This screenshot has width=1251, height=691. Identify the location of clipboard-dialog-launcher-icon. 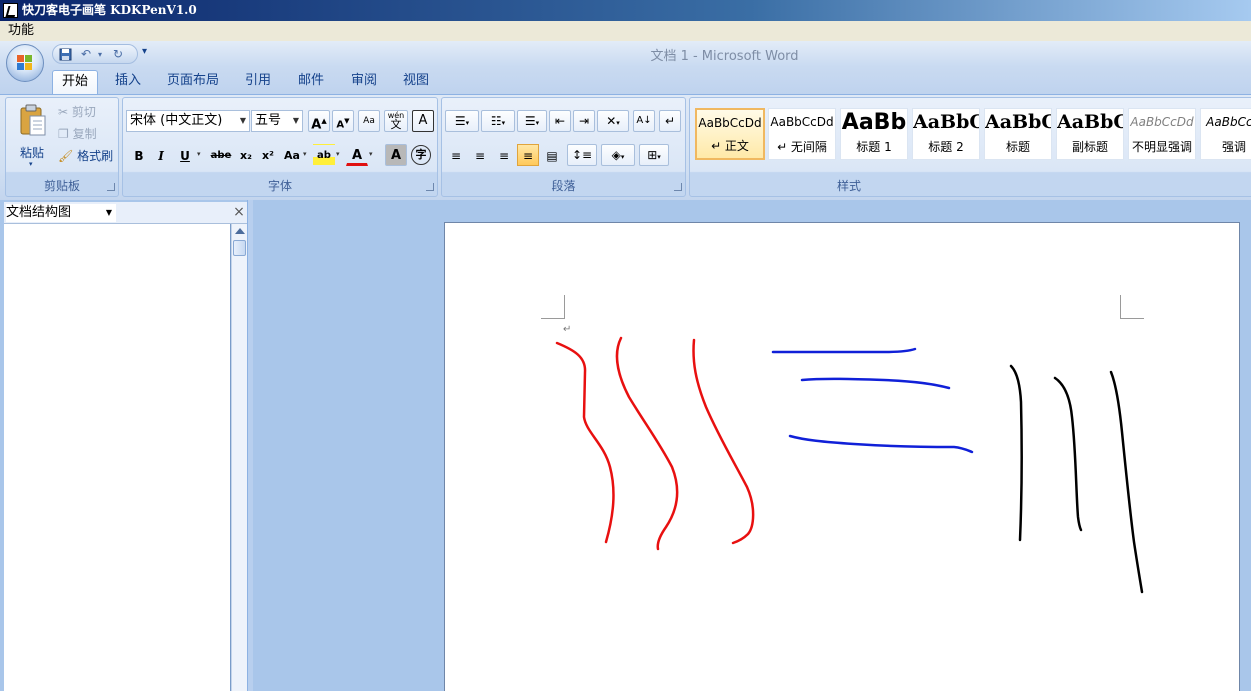
(111, 187).